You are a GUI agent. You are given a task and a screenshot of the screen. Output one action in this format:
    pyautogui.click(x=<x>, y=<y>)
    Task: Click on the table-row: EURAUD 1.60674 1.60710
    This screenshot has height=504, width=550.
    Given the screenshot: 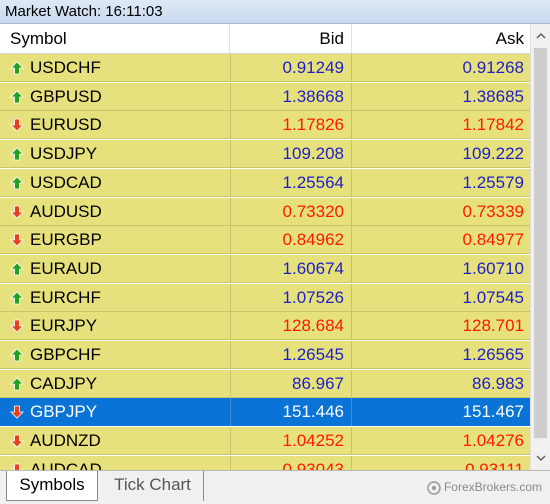 What is the action you would take?
    pyautogui.click(x=265, y=269)
    